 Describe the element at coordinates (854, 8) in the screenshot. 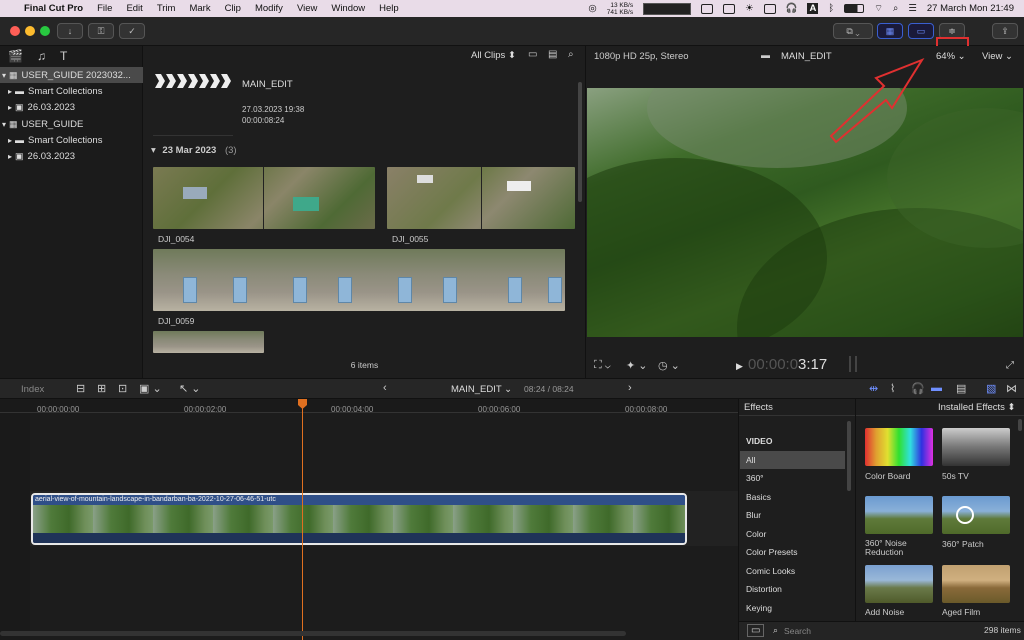

I see `battery-icon` at that location.